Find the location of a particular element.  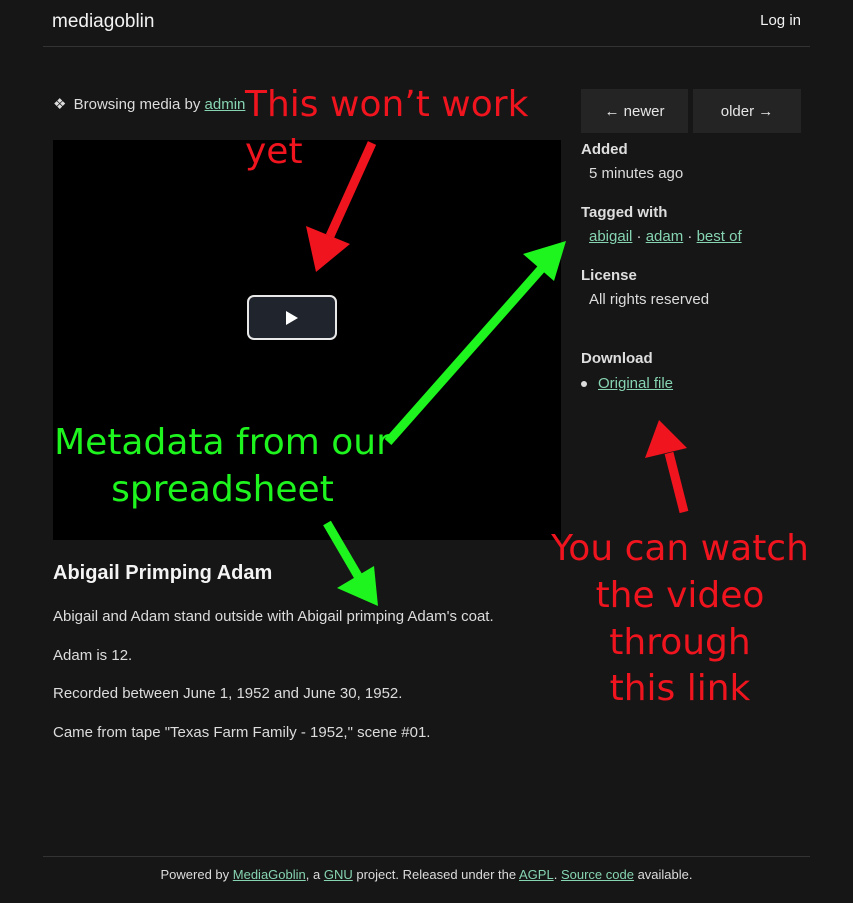

red-arrow-to-download is located at coordinates (667, 467).